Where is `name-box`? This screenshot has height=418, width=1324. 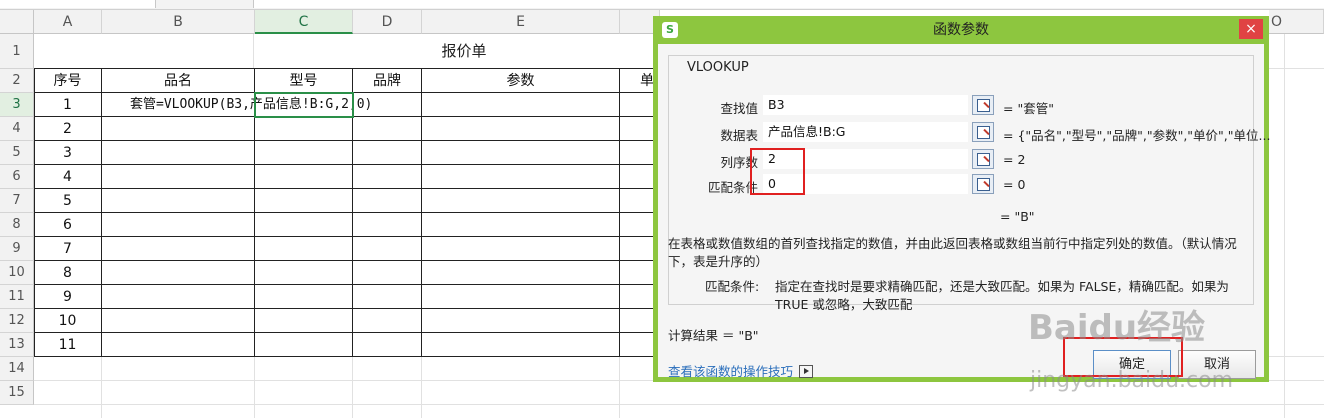 name-box is located at coordinates (78, 4).